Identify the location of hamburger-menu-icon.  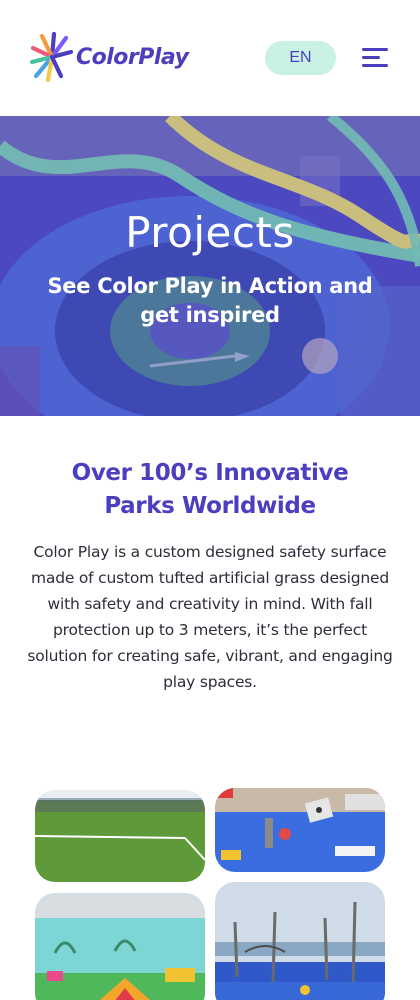
(376, 58).